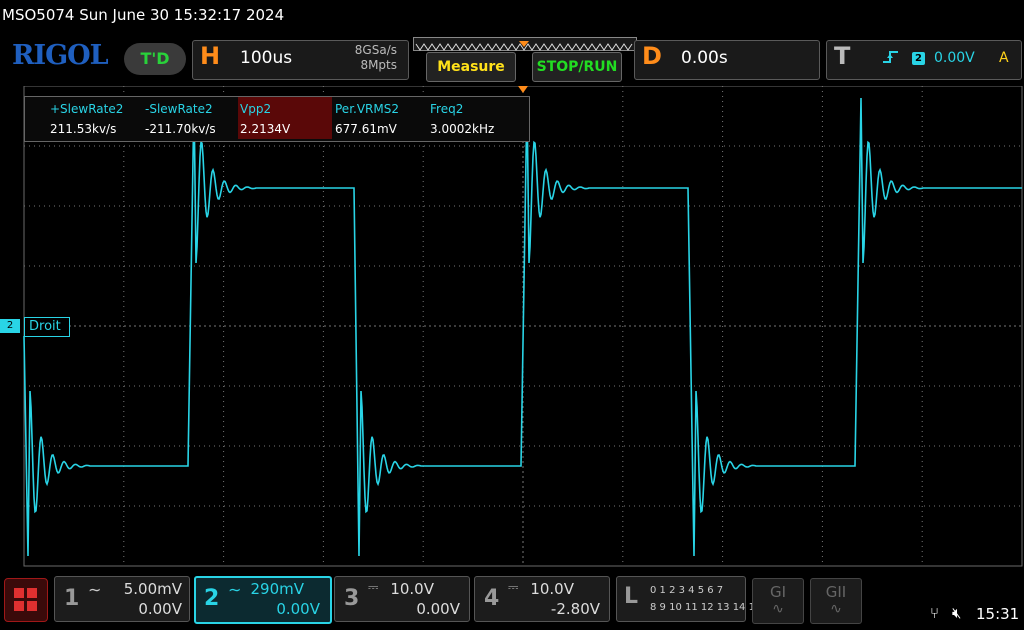 The width and height of the screenshot is (1024, 630). I want to click on delay-letter: D, so click(652, 56).